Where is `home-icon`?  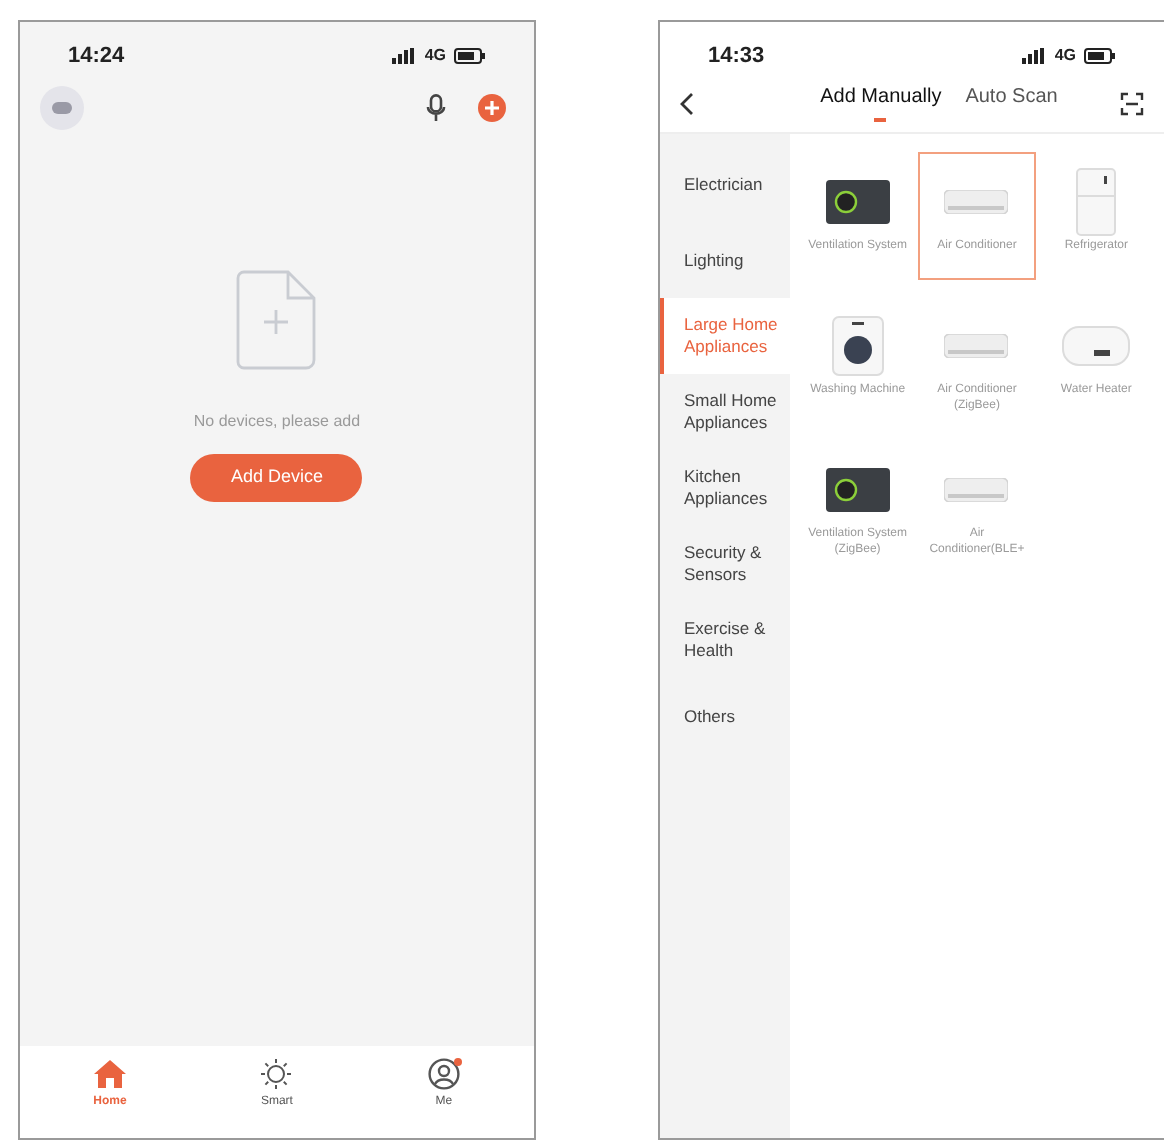
home-icon is located at coordinates (110, 1074).